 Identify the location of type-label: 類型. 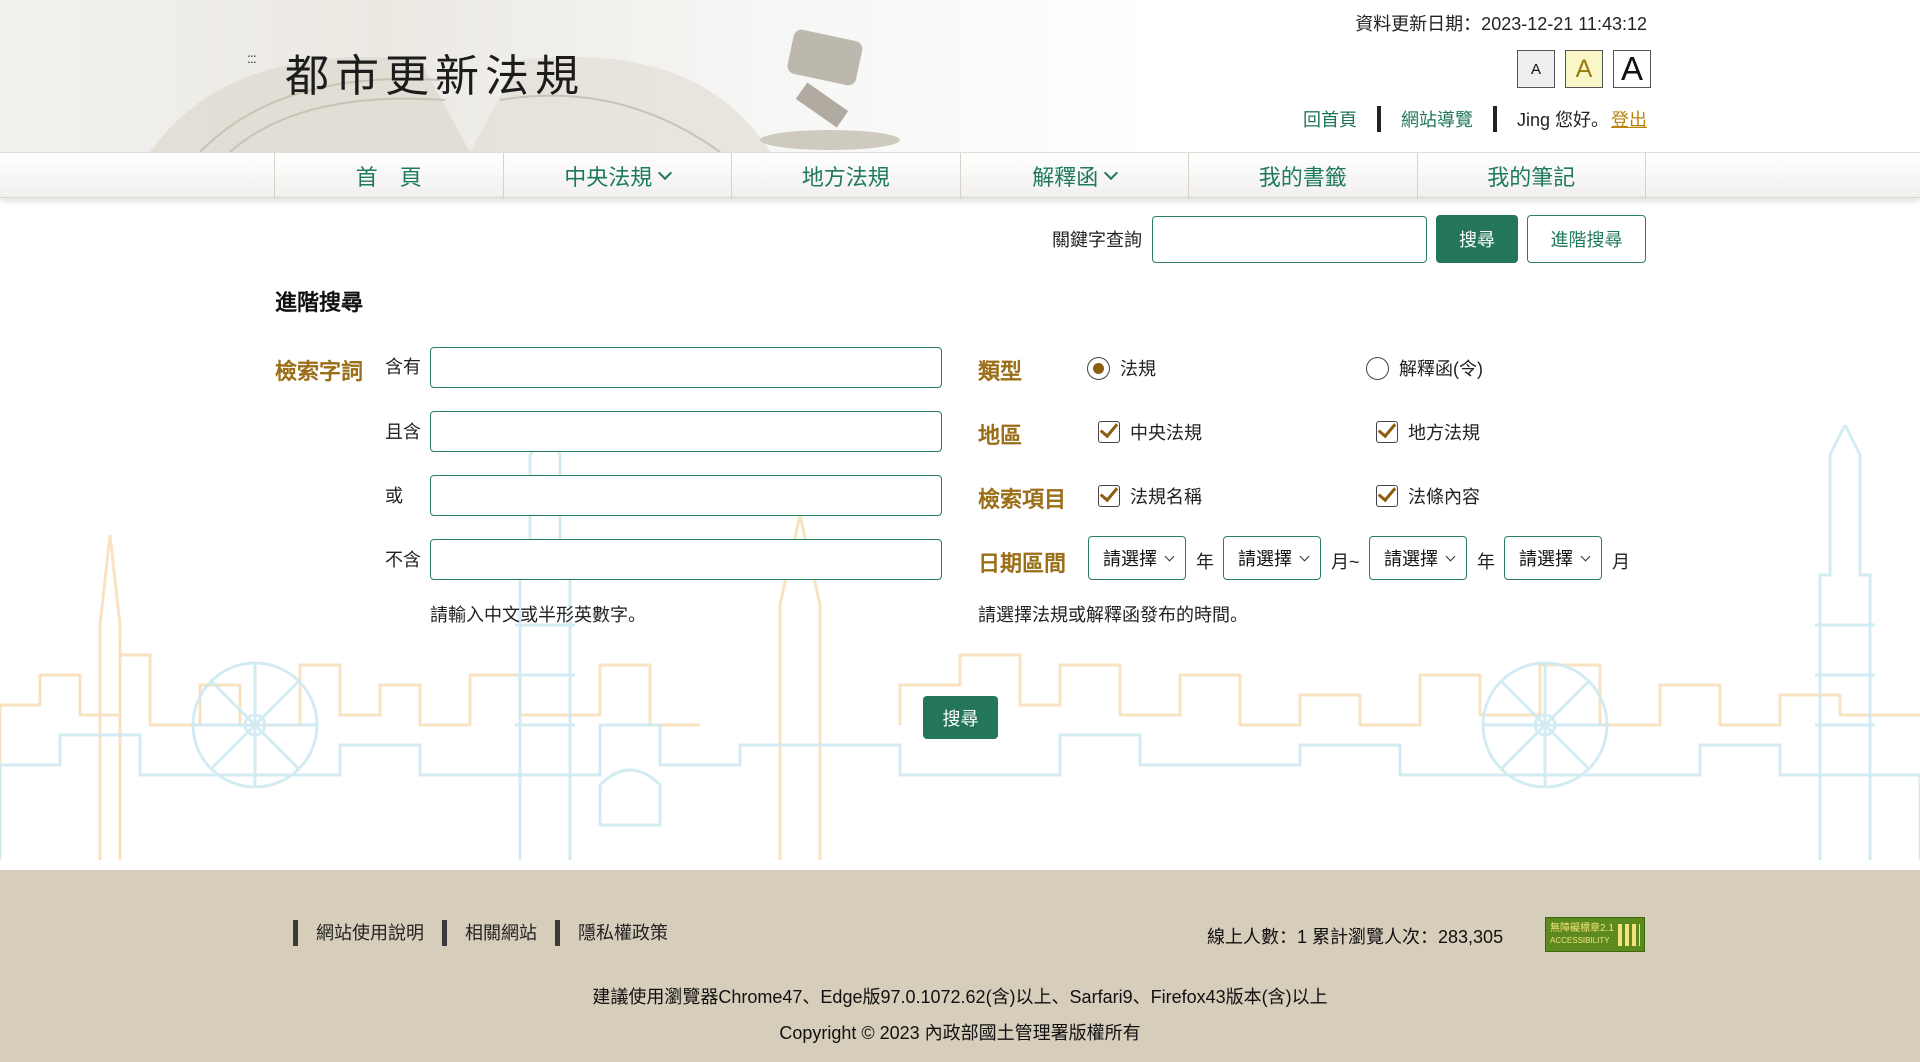
(1000, 371).